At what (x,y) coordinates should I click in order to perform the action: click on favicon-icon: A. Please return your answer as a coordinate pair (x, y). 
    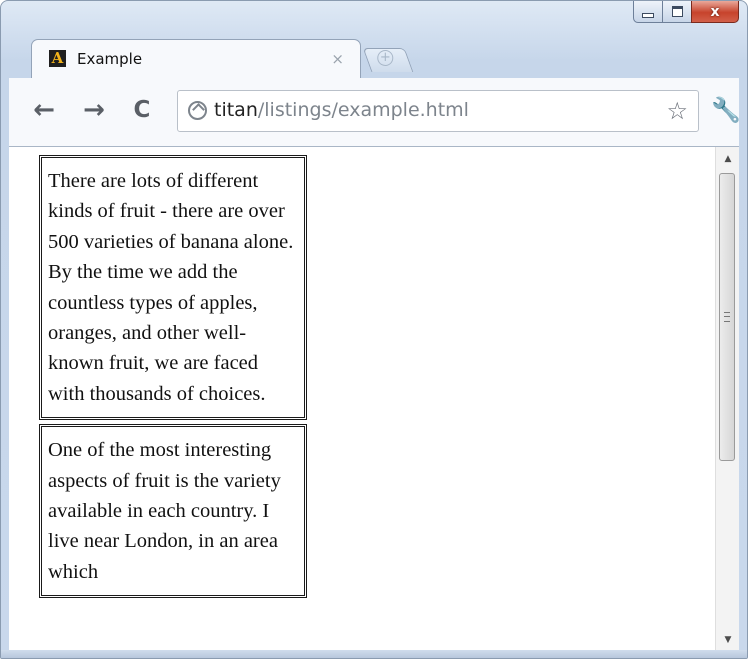
    Looking at the image, I should click on (57, 58).